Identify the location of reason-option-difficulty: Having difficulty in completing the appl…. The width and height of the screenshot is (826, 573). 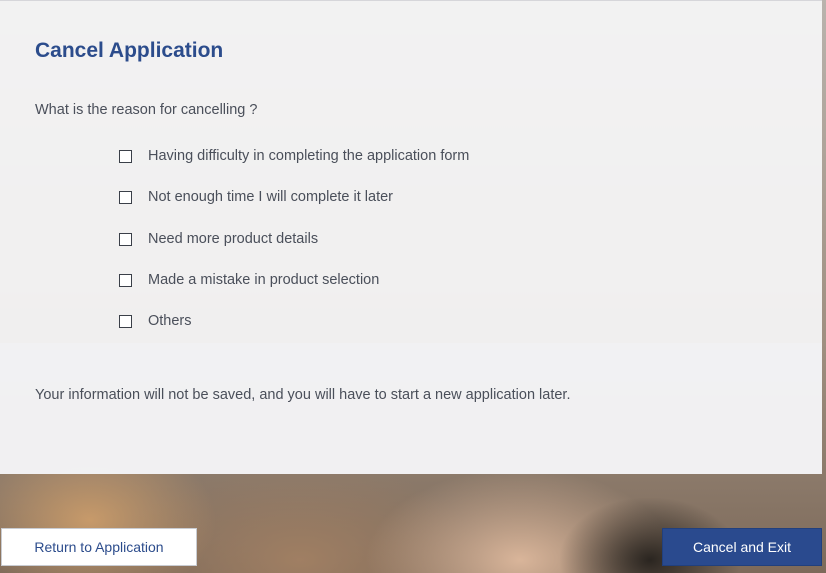
(294, 166).